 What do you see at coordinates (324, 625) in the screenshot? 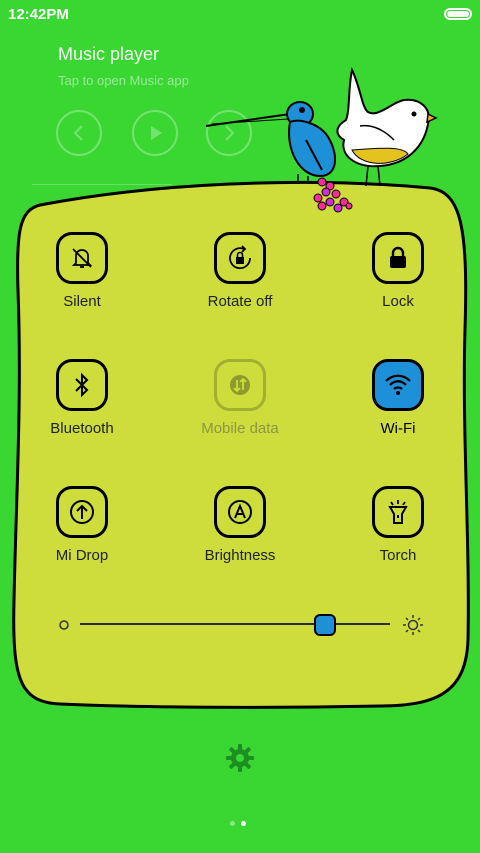
I see `slider-thumb` at bounding box center [324, 625].